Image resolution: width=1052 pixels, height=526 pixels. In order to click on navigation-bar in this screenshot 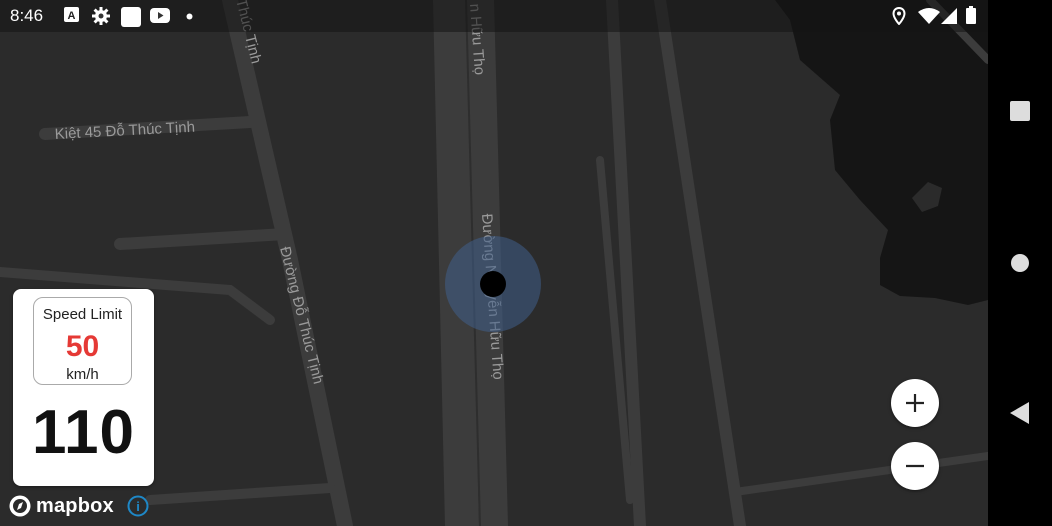, I will do `click(1020, 263)`.